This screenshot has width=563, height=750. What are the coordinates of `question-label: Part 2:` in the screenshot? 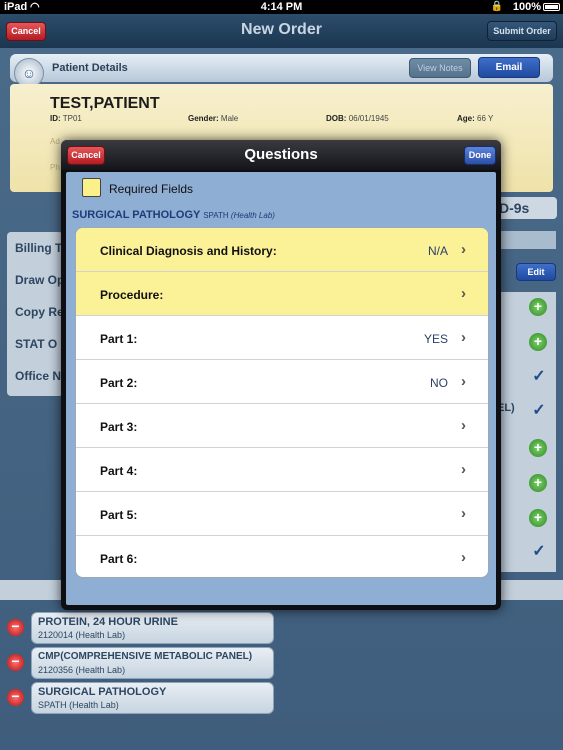 It's located at (119, 383).